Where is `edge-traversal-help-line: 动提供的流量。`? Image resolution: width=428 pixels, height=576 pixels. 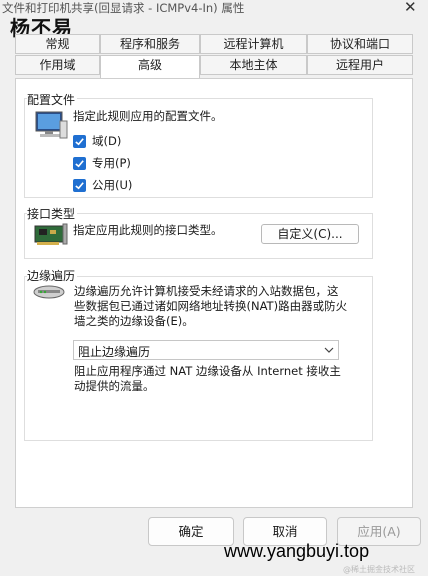 edge-traversal-help-line: 动提供的流量。 is located at coordinates (114, 386).